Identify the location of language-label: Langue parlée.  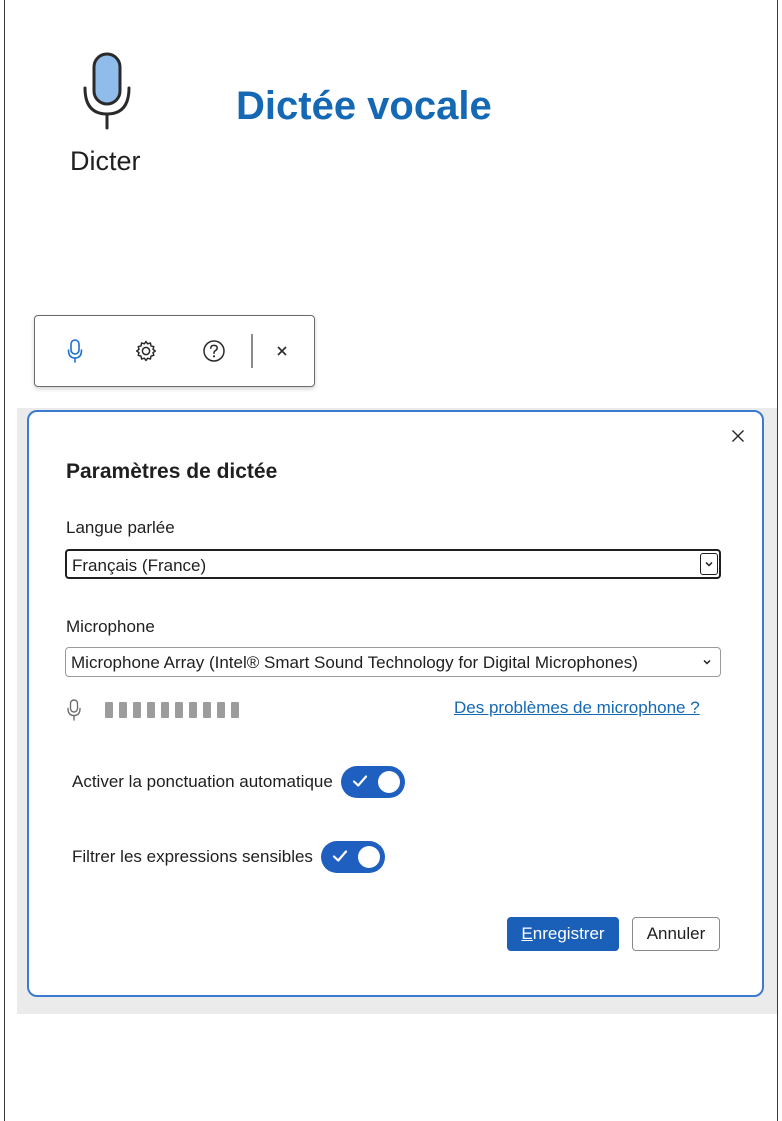
(120, 527).